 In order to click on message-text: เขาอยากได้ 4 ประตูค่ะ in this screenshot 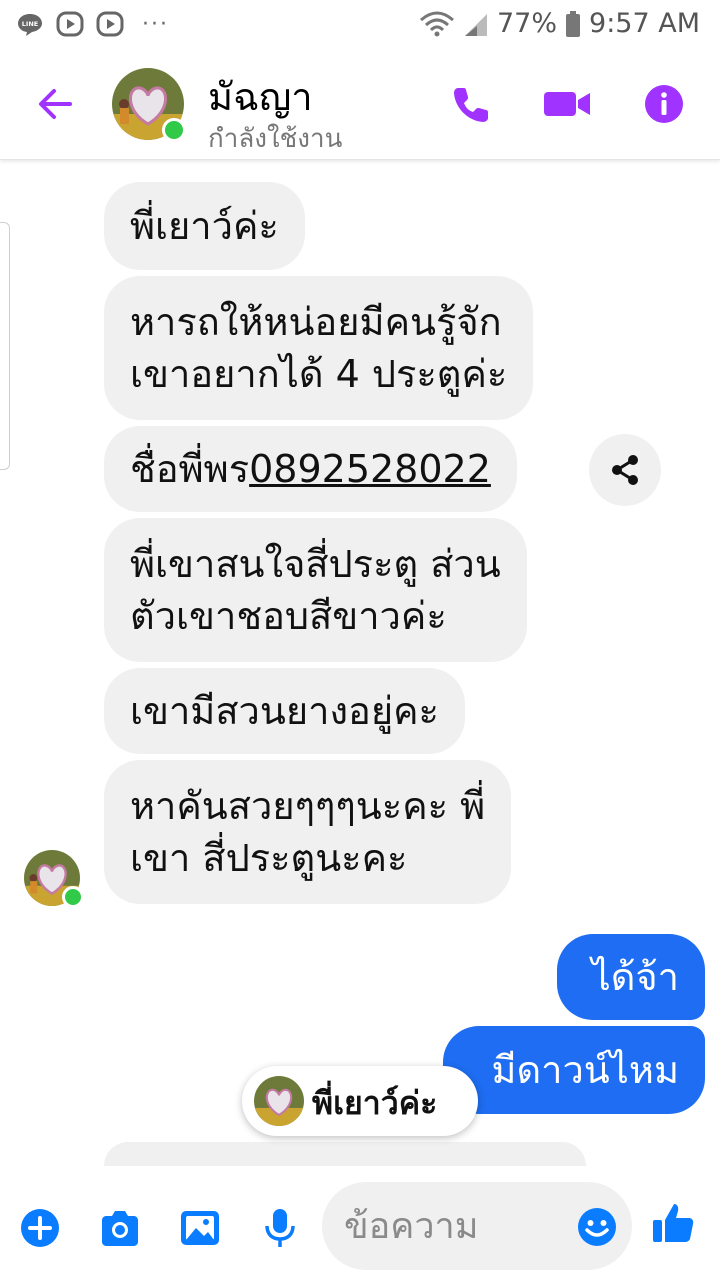, I will do `click(319, 374)`.